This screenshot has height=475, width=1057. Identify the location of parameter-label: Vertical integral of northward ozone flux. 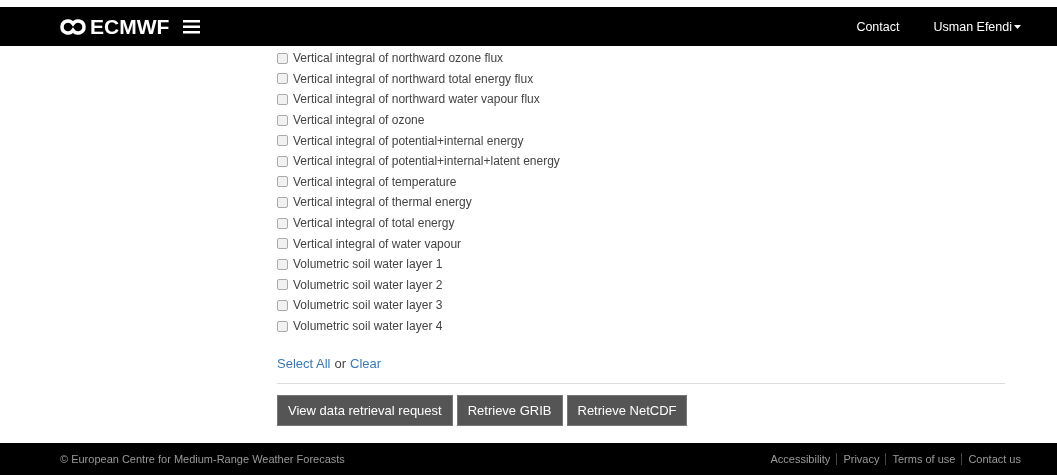
(398, 58).